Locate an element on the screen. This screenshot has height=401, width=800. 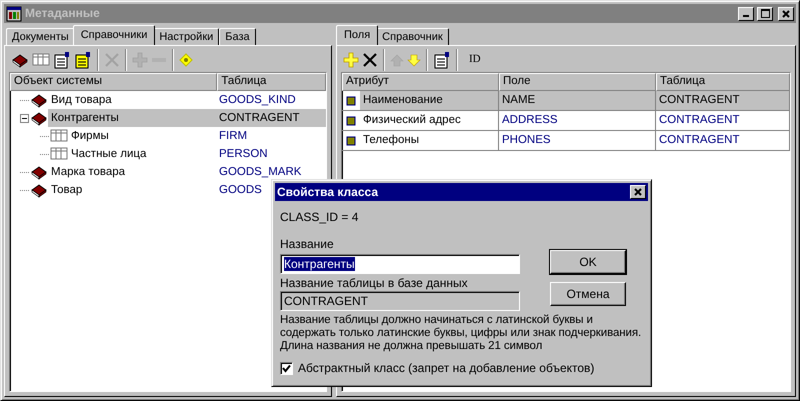
delete-icon is located at coordinates (370, 60).